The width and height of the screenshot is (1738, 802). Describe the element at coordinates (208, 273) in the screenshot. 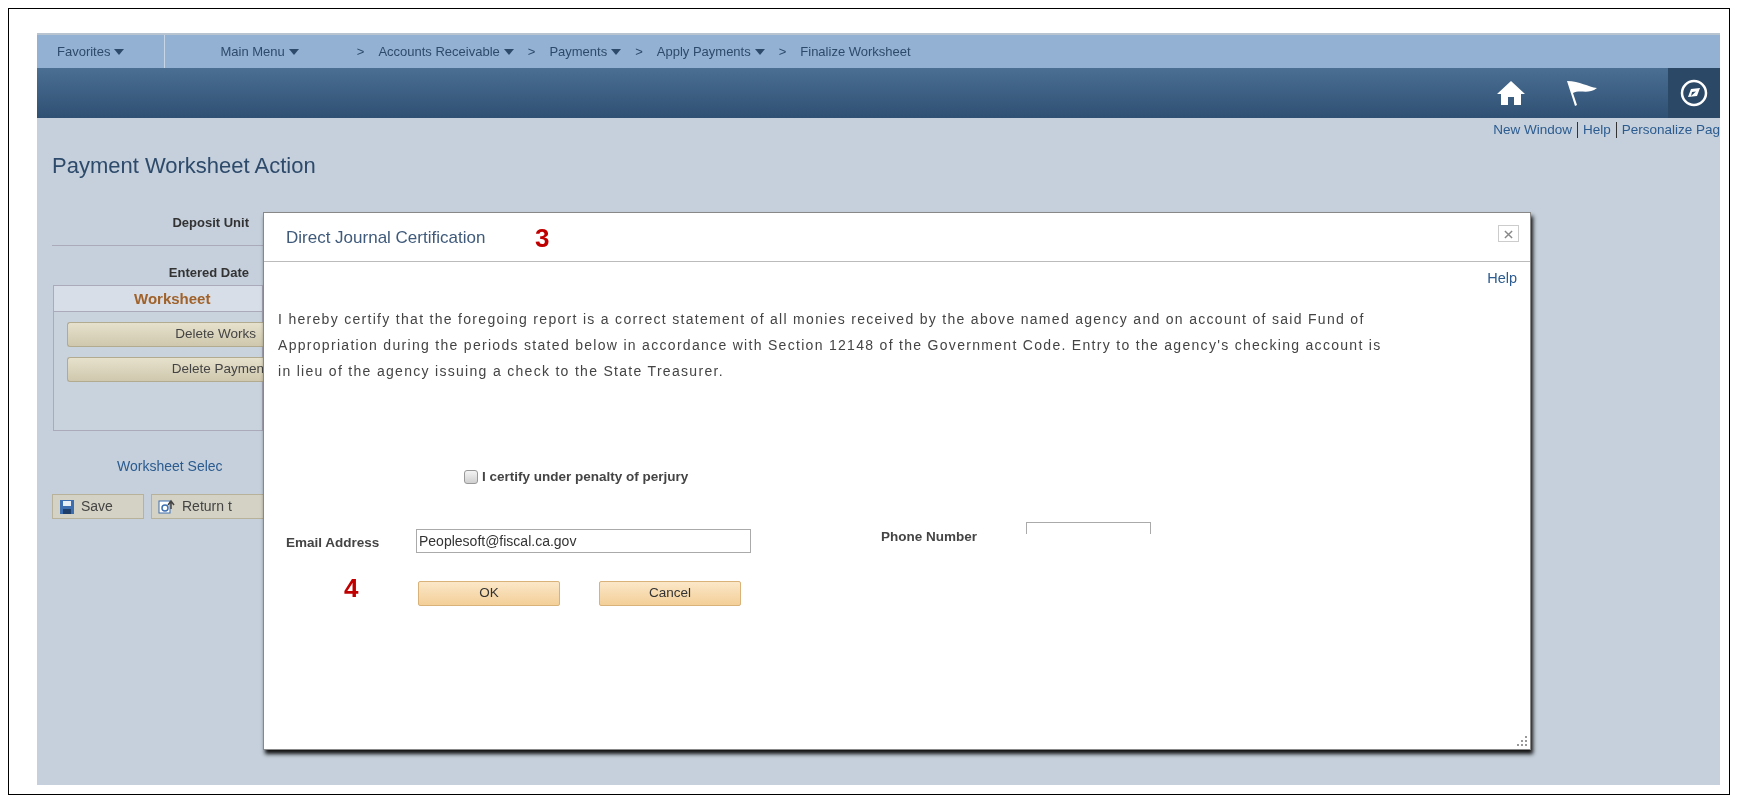

I see `field-label: Entered Date` at that location.